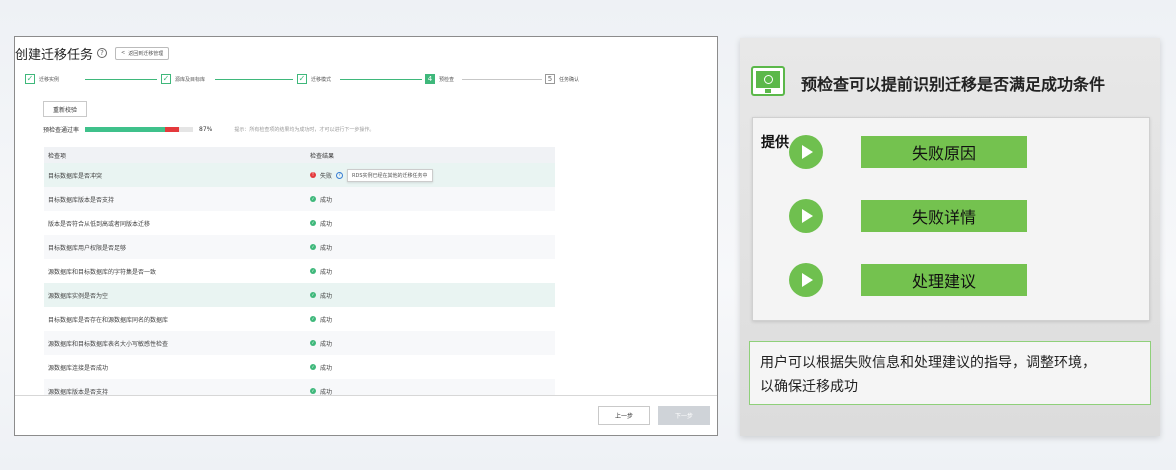  I want to click on step-number: 4, so click(430, 79).